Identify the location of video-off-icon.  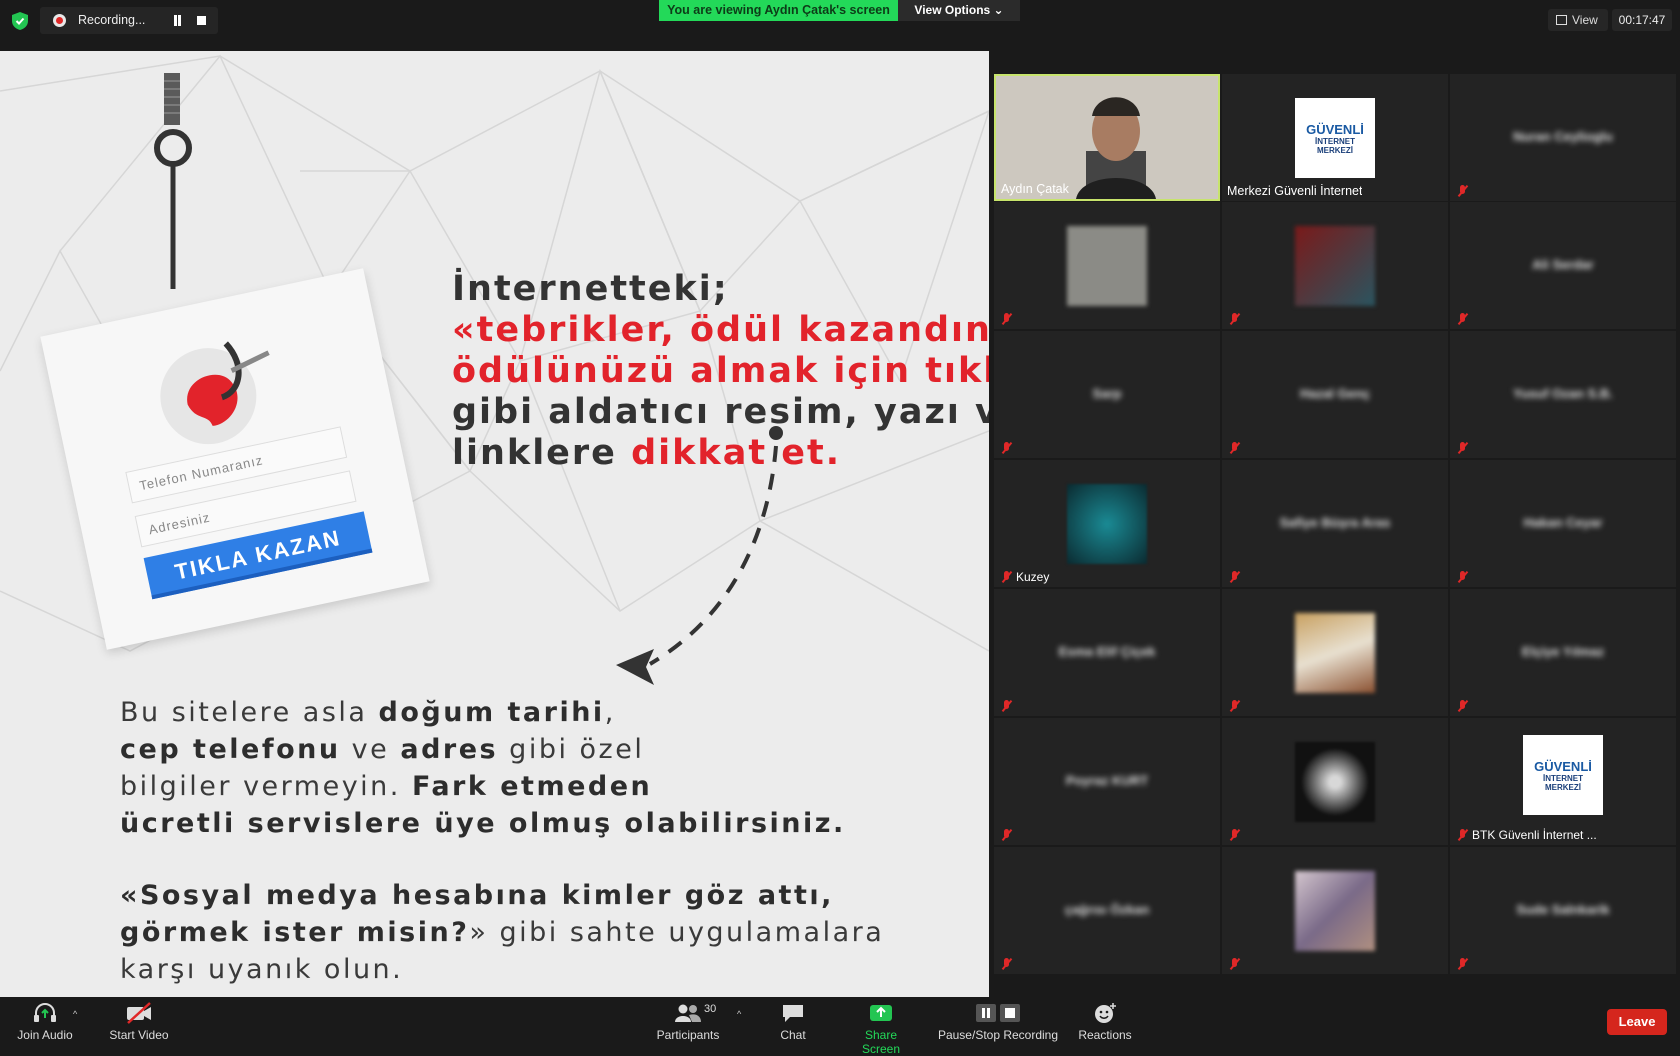
(139, 1013).